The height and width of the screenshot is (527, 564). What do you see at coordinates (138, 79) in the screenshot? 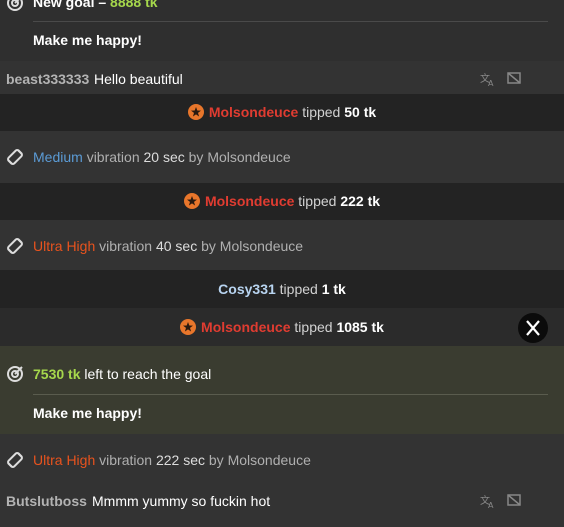
I see `chat-text: Hello beautiful` at bounding box center [138, 79].